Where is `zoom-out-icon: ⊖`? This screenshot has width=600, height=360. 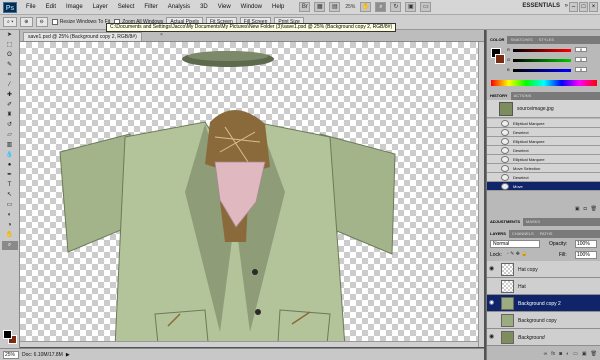
zoom-out-icon: ⊖ is located at coordinates (41, 22).